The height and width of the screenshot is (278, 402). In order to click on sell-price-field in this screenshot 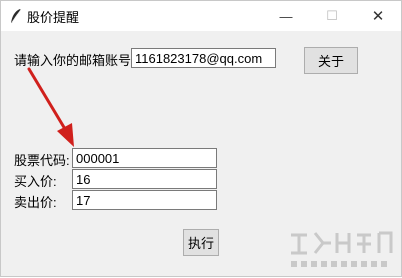, I will do `click(144, 200)`.